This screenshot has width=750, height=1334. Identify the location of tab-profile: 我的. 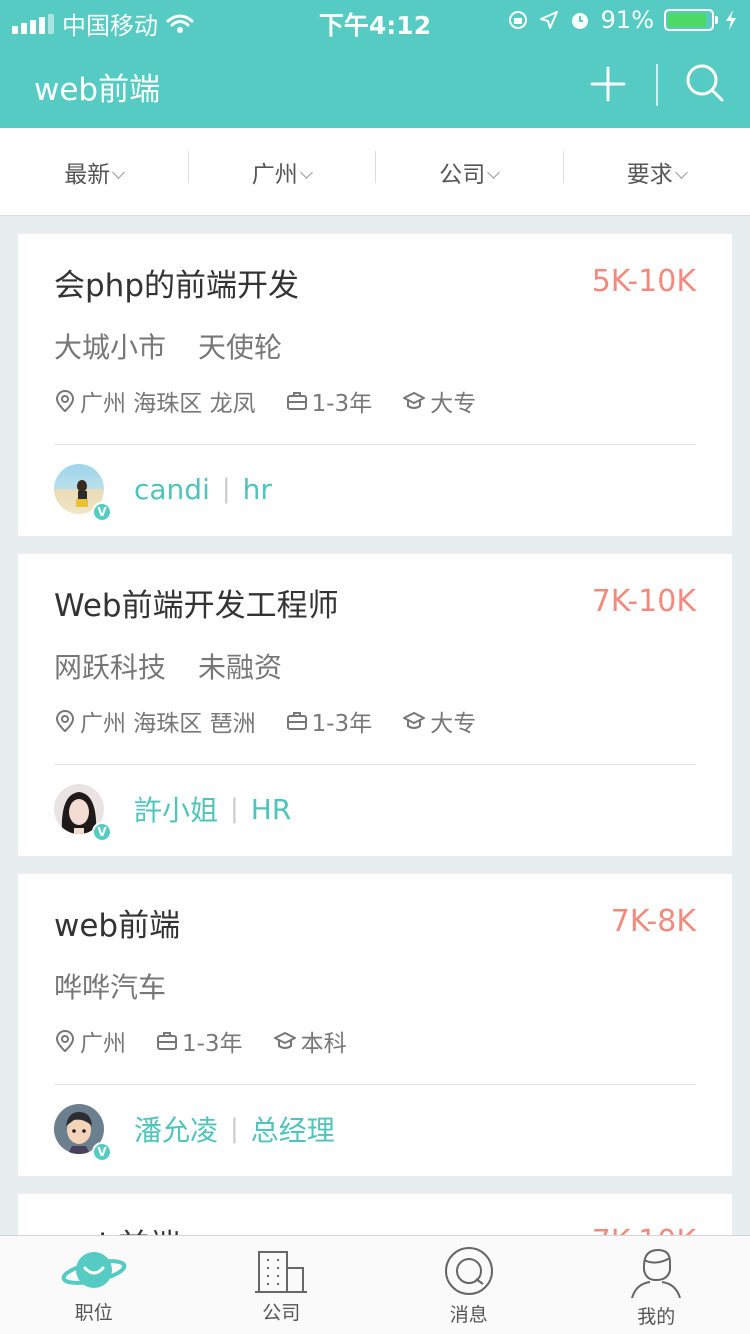
(656, 1285).